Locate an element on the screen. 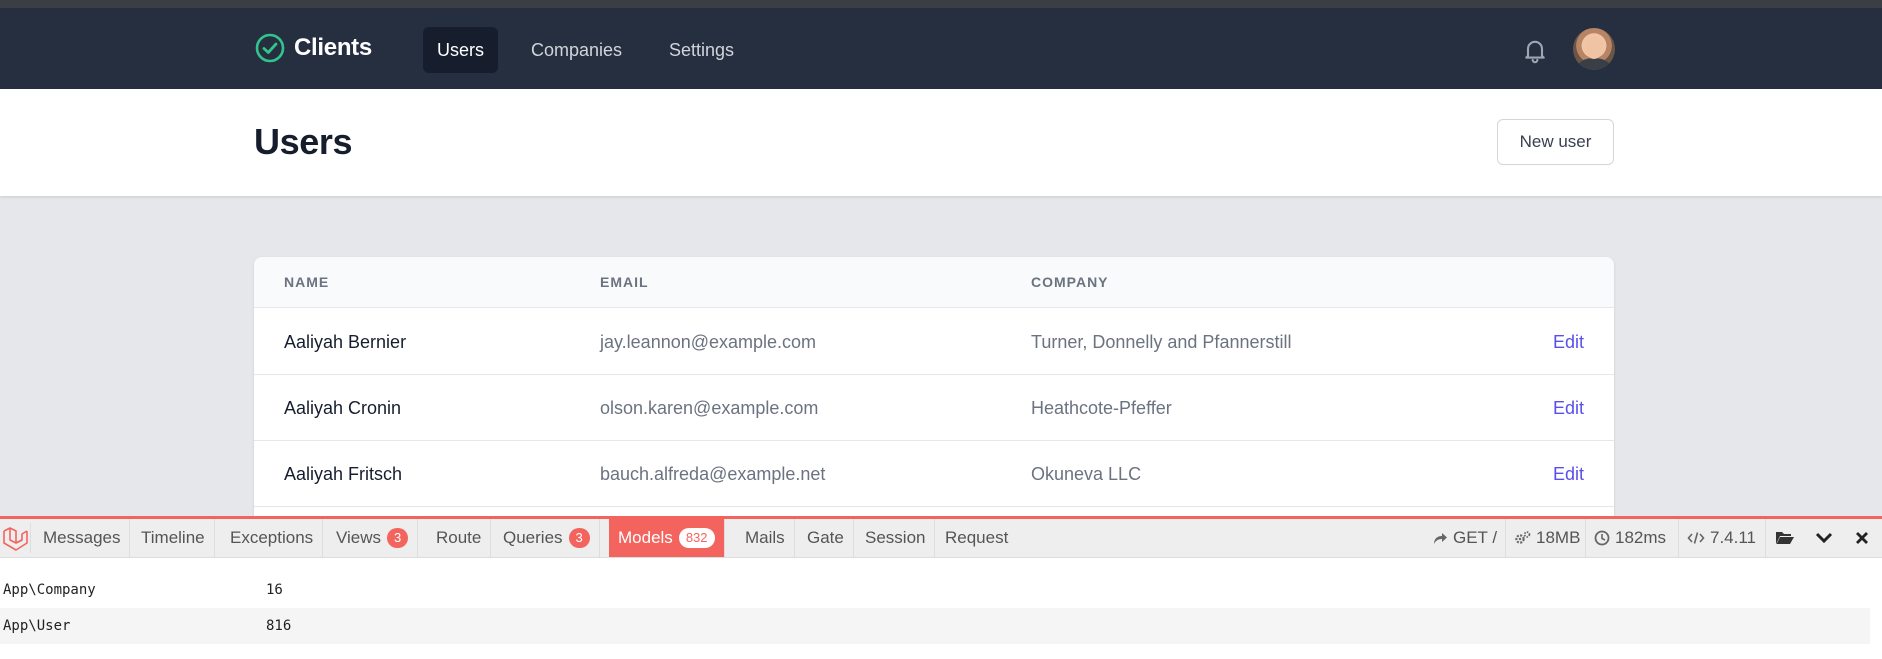 The width and height of the screenshot is (1882, 659). php-version: 7.4.11 is located at coordinates (1733, 537).